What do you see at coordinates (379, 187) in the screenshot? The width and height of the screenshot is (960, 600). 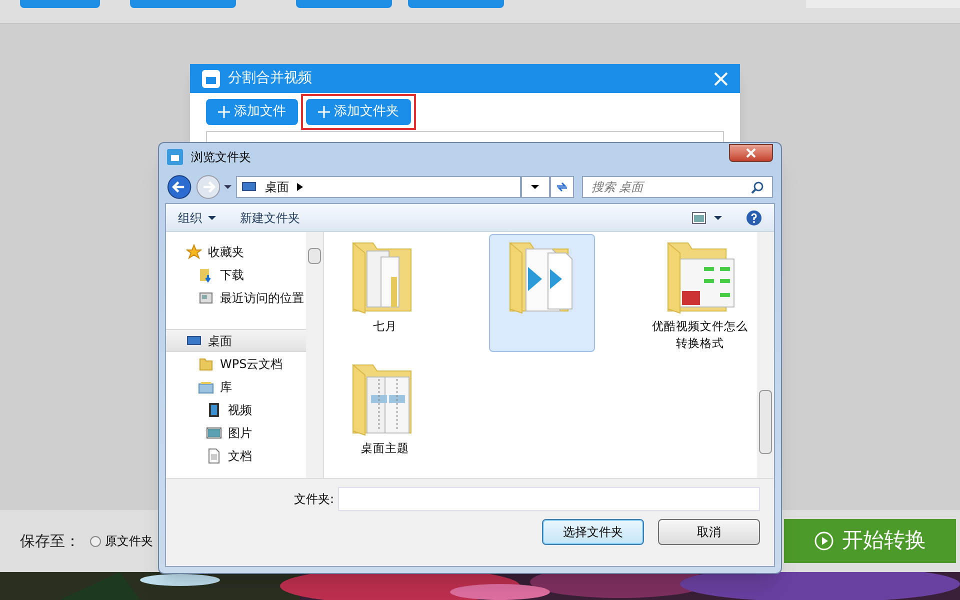 I see `address-bar: 桌面` at bounding box center [379, 187].